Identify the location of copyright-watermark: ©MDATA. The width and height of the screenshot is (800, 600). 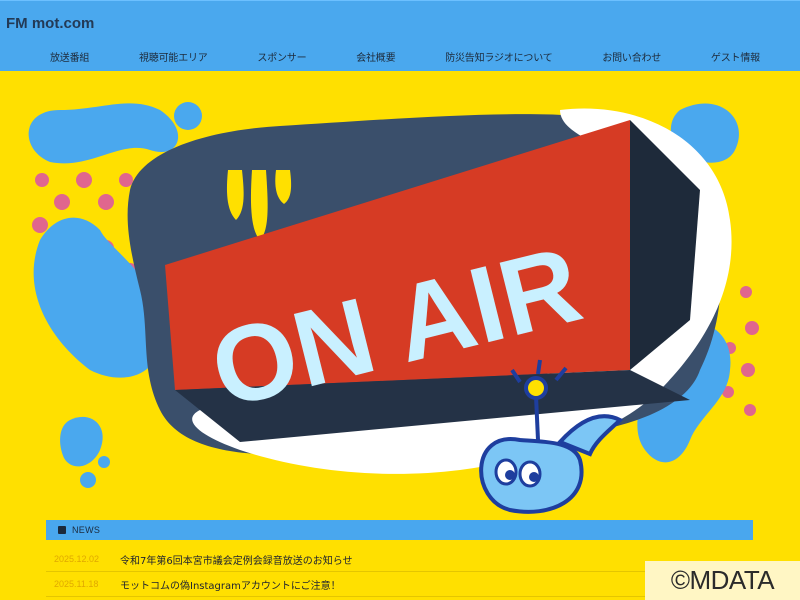
(722, 580).